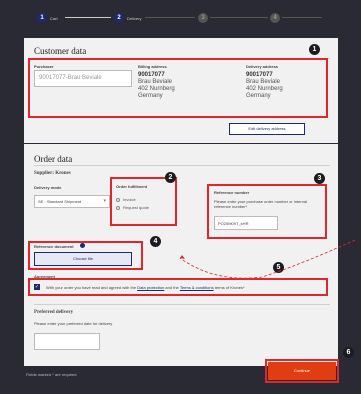  What do you see at coordinates (302, 371) in the screenshot?
I see `continue-button: Continue` at bounding box center [302, 371].